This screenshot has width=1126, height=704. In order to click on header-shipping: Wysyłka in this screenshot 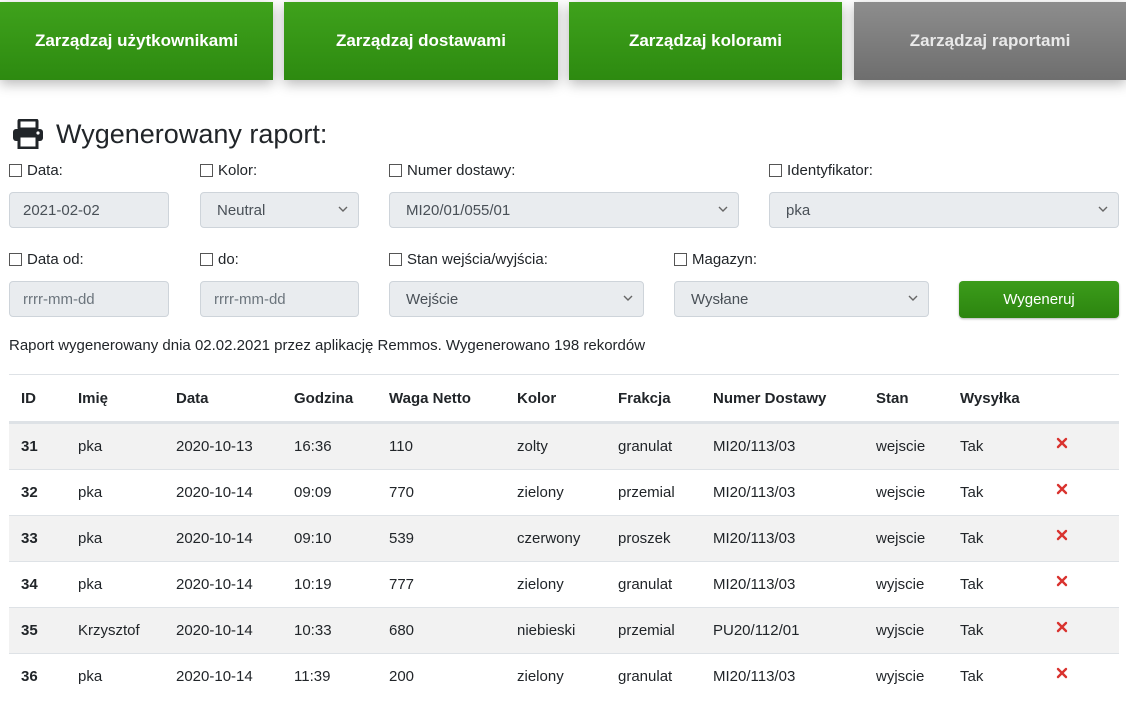, I will do `click(990, 398)`.